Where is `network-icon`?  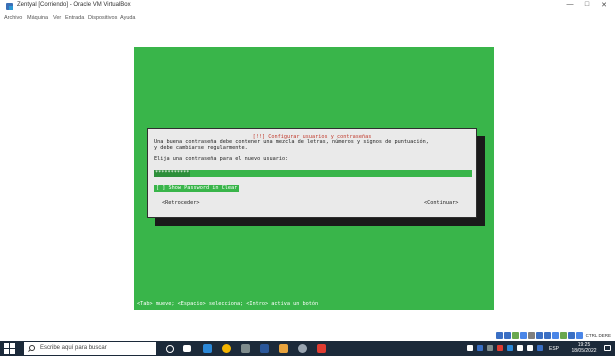
network-icon is located at coordinates (523, 335).